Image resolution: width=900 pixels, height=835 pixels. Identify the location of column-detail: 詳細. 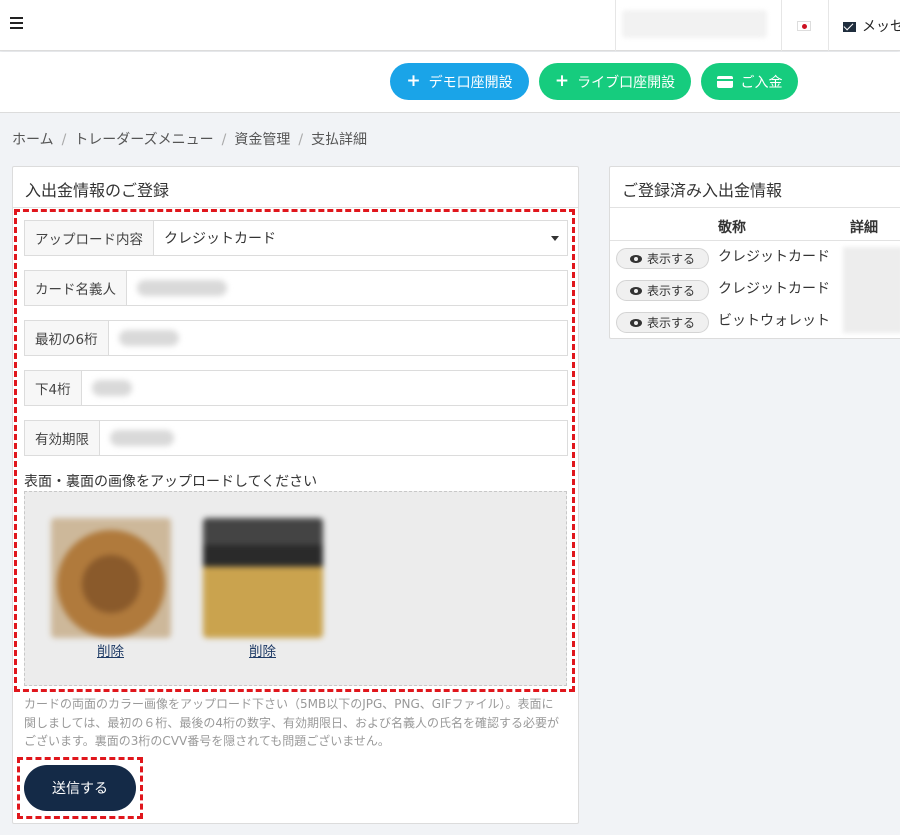
(864, 228).